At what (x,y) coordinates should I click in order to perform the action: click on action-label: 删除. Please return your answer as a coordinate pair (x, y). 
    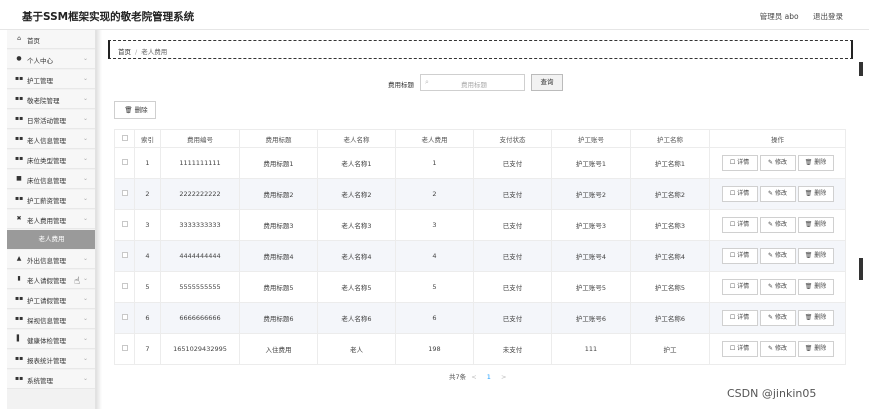
    Looking at the image, I should click on (820, 224).